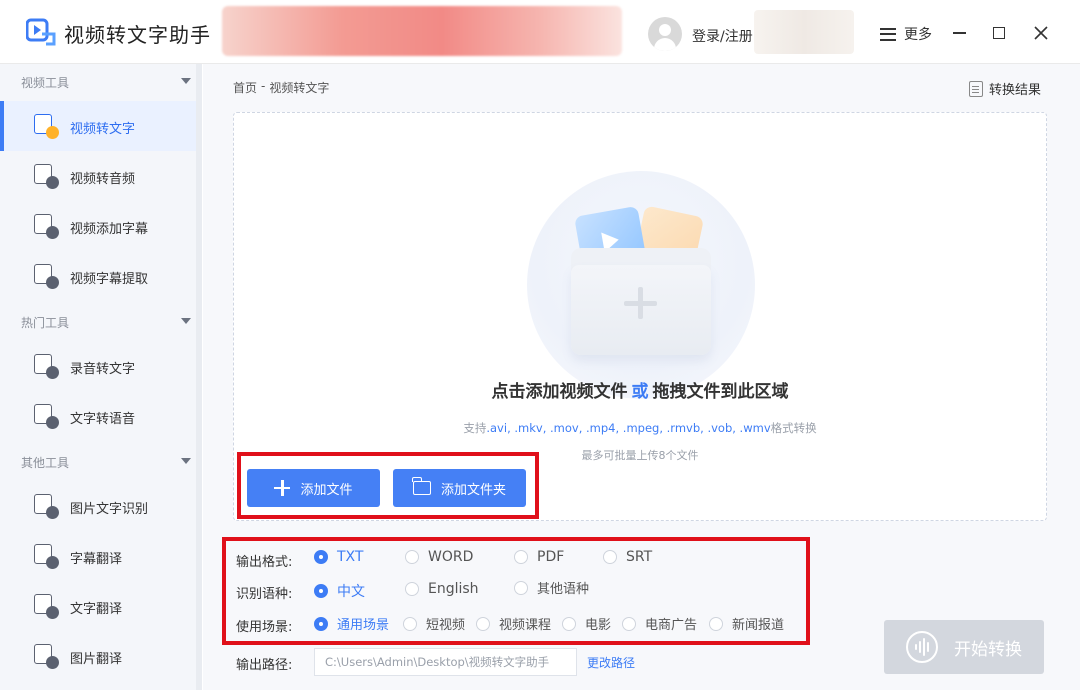  Describe the element at coordinates (793, 428) in the screenshot. I see `support-suffix: 格式转换` at that location.